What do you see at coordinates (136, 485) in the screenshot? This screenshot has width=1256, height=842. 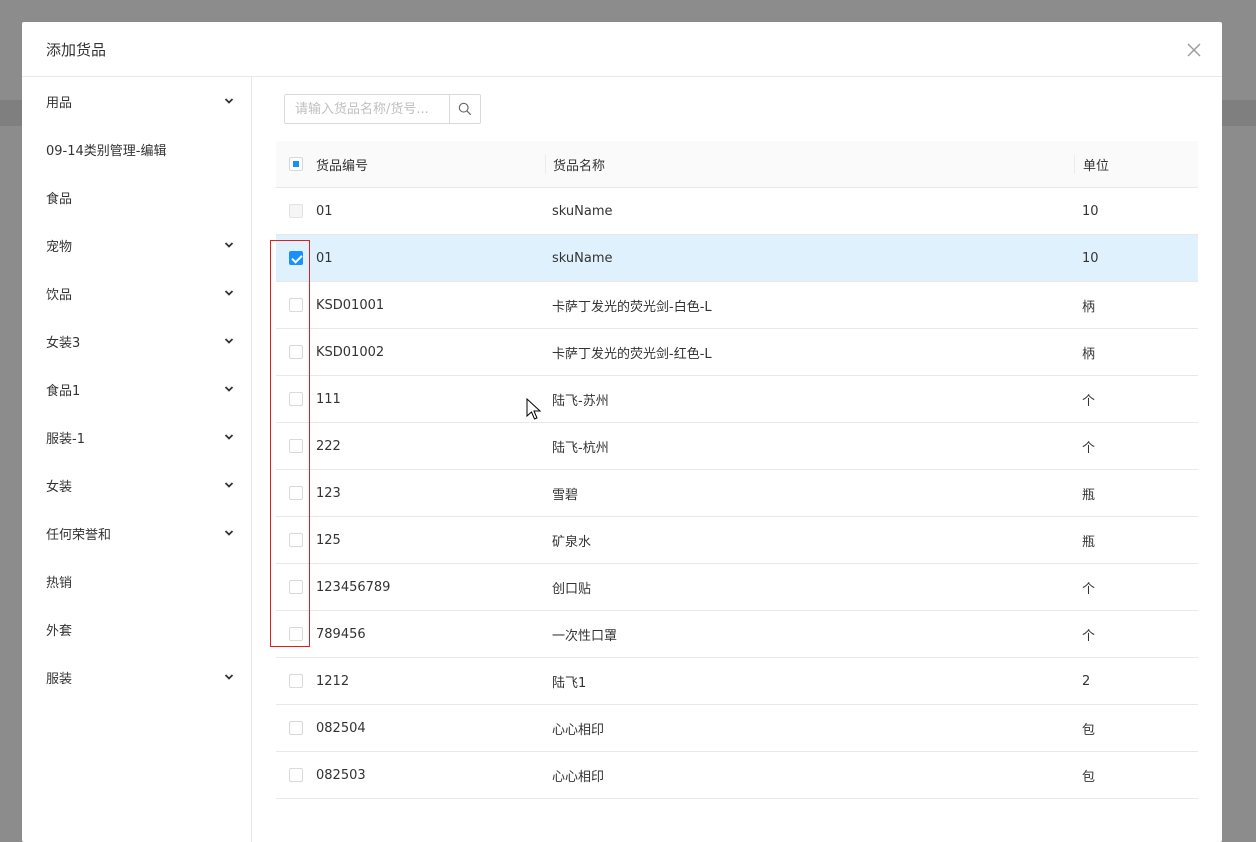 I see `sidebar-category-item: 女装` at bounding box center [136, 485].